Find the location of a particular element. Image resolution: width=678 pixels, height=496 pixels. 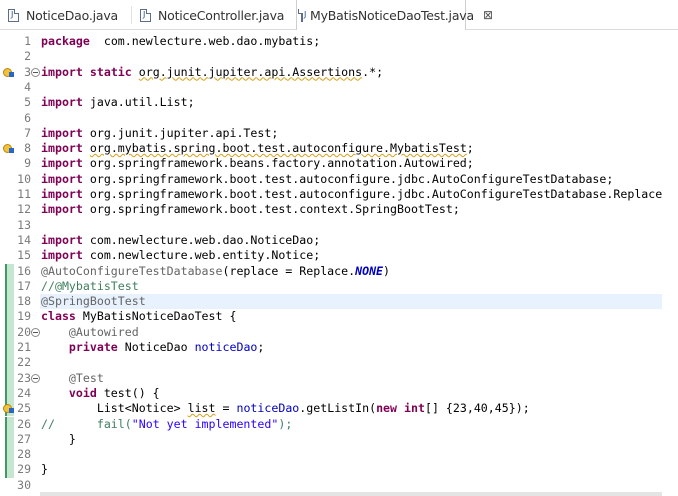

code-text: import com.newlecture.web.dao.NoticeDao; is located at coordinates (180, 240).